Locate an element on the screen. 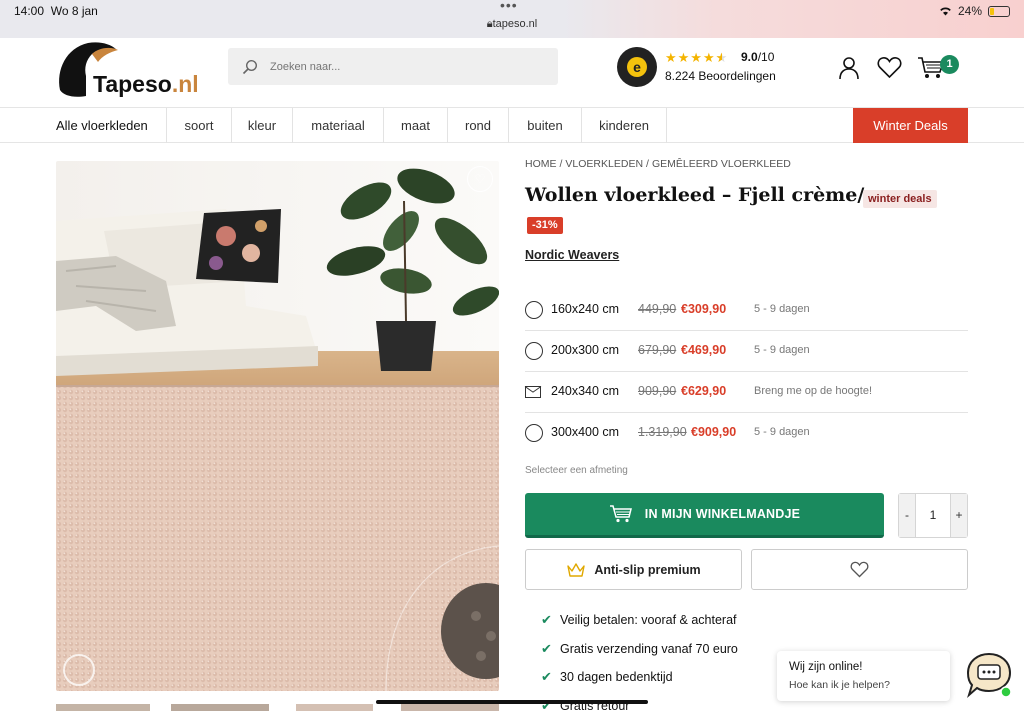 The image size is (1024, 711). size-label: 240x340 cm is located at coordinates (585, 391).